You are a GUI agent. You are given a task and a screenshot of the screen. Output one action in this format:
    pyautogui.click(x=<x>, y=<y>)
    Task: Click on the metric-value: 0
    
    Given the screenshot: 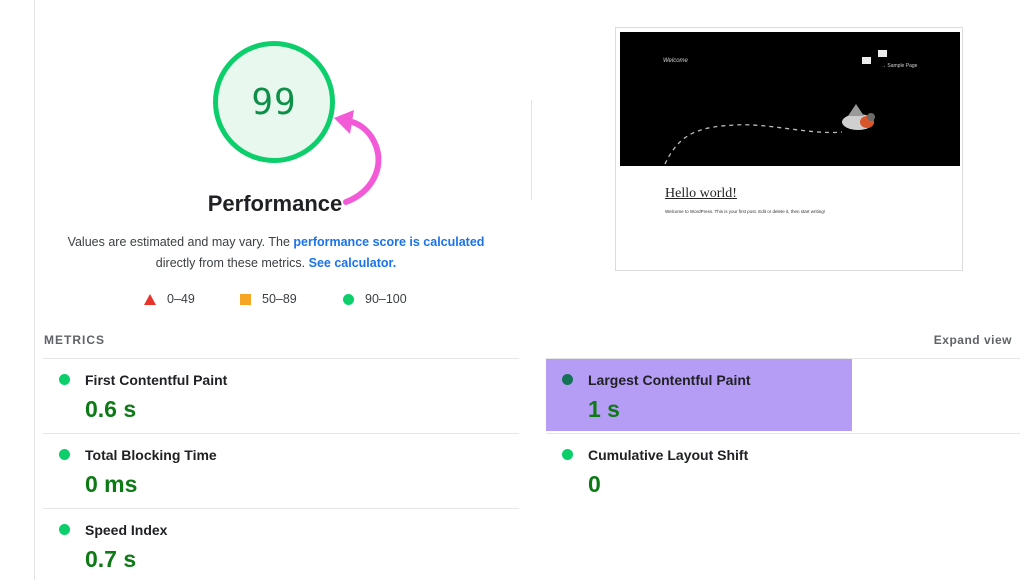 What is the action you would take?
    pyautogui.click(x=594, y=484)
    